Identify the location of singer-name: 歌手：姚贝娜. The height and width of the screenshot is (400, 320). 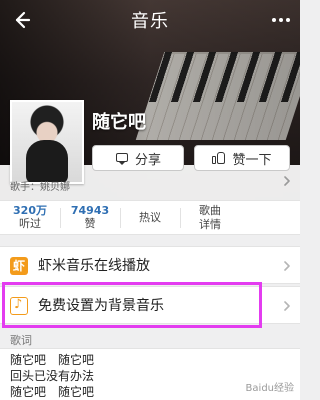
(40, 185).